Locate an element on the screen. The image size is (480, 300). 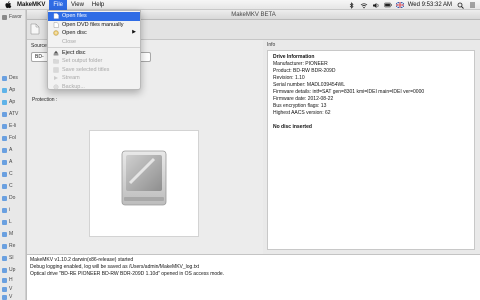
finder-item: Do is located at coordinates (13, 198).